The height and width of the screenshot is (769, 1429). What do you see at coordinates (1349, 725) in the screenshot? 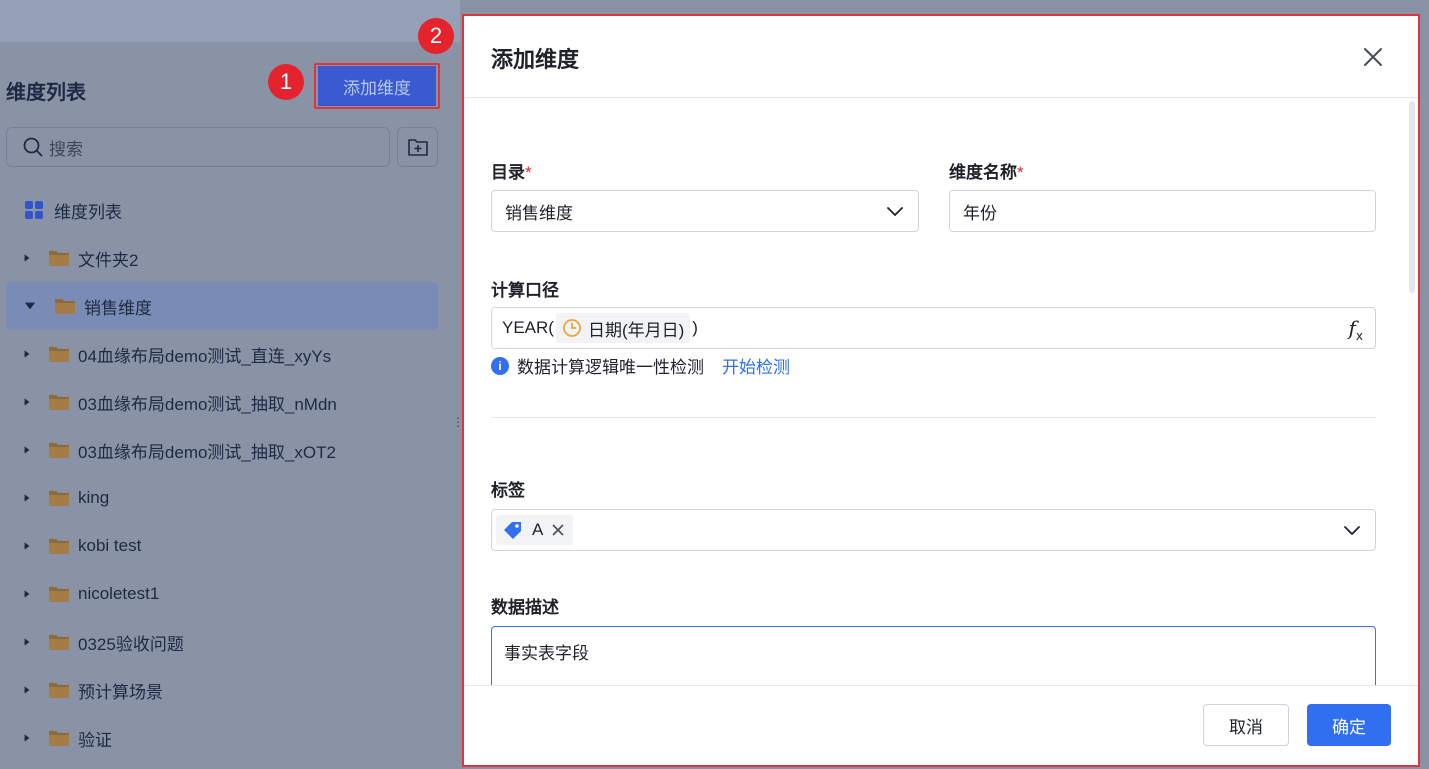
I see `confirm-button: 确定` at bounding box center [1349, 725].